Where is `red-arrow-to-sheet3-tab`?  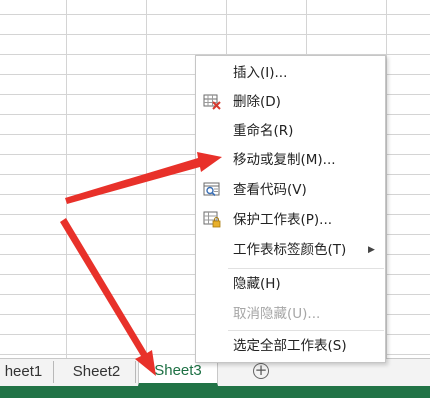 red-arrow-to-sheet3-tab is located at coordinates (108, 297).